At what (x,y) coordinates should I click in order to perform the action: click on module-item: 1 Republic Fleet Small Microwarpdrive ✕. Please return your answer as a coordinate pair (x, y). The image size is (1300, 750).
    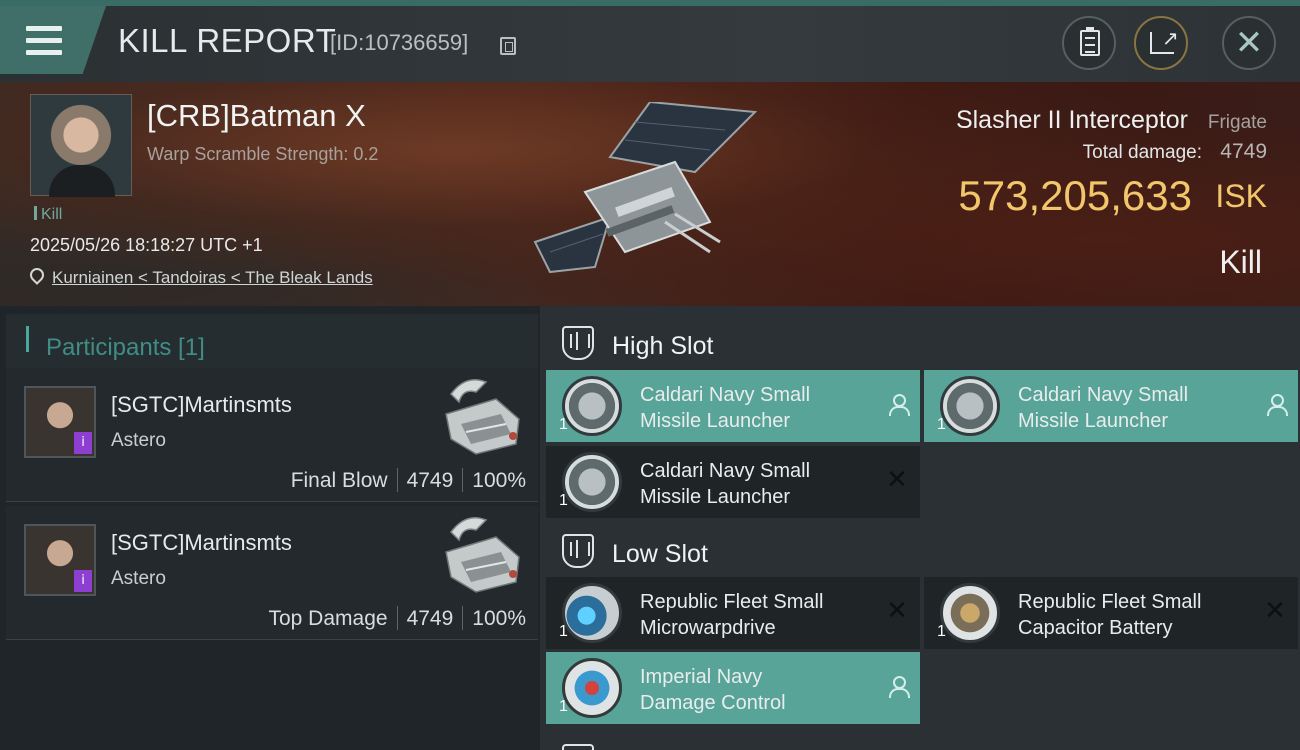
    Looking at the image, I should click on (733, 613).